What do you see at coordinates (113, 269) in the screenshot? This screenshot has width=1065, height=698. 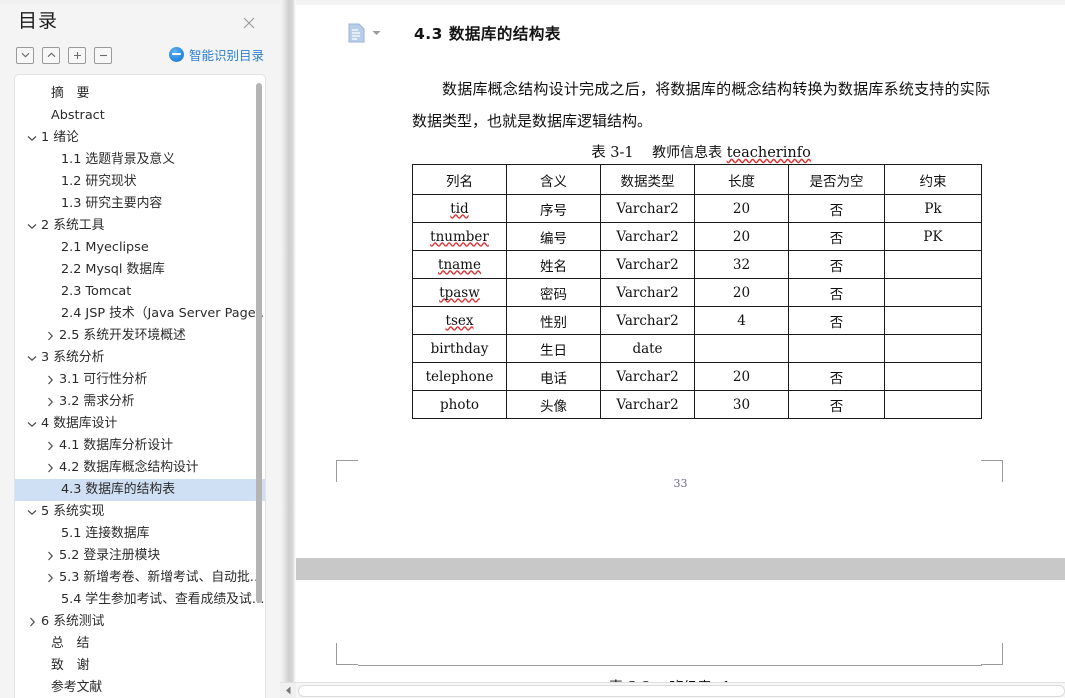 I see `outline-item-label: 2.2 Mysql 数据库` at bounding box center [113, 269].